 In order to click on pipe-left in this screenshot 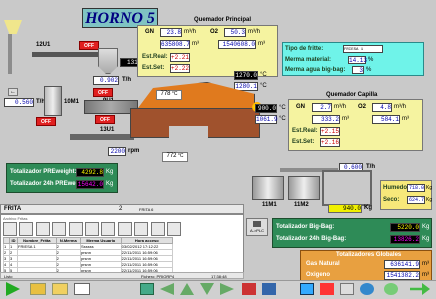, I will do `click(10, 54)`.